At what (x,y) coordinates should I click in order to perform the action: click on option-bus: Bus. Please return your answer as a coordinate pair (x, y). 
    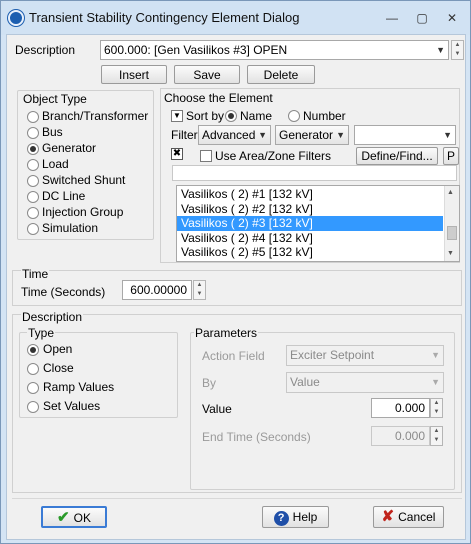
    Looking at the image, I should click on (52, 132).